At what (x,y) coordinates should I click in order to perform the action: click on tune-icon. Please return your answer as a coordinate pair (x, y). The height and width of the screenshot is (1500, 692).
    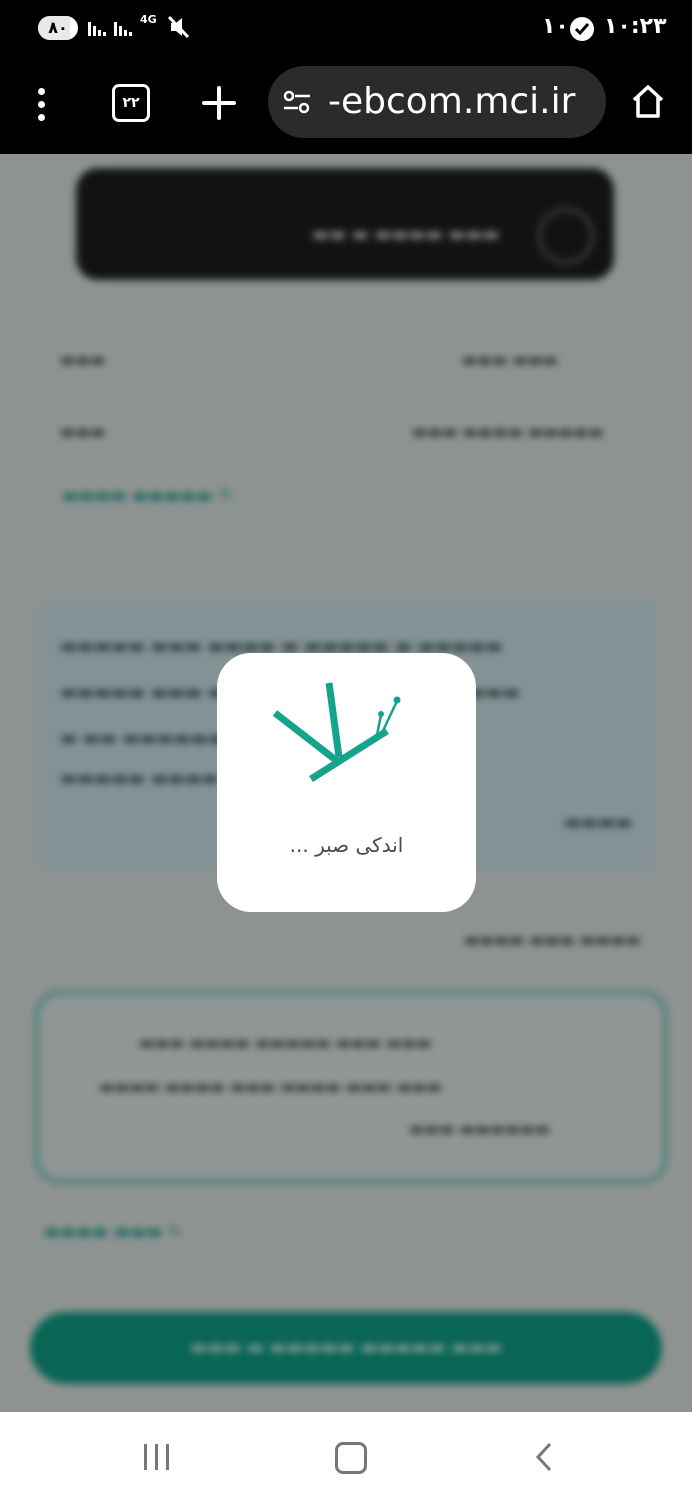
    Looking at the image, I should click on (297, 102).